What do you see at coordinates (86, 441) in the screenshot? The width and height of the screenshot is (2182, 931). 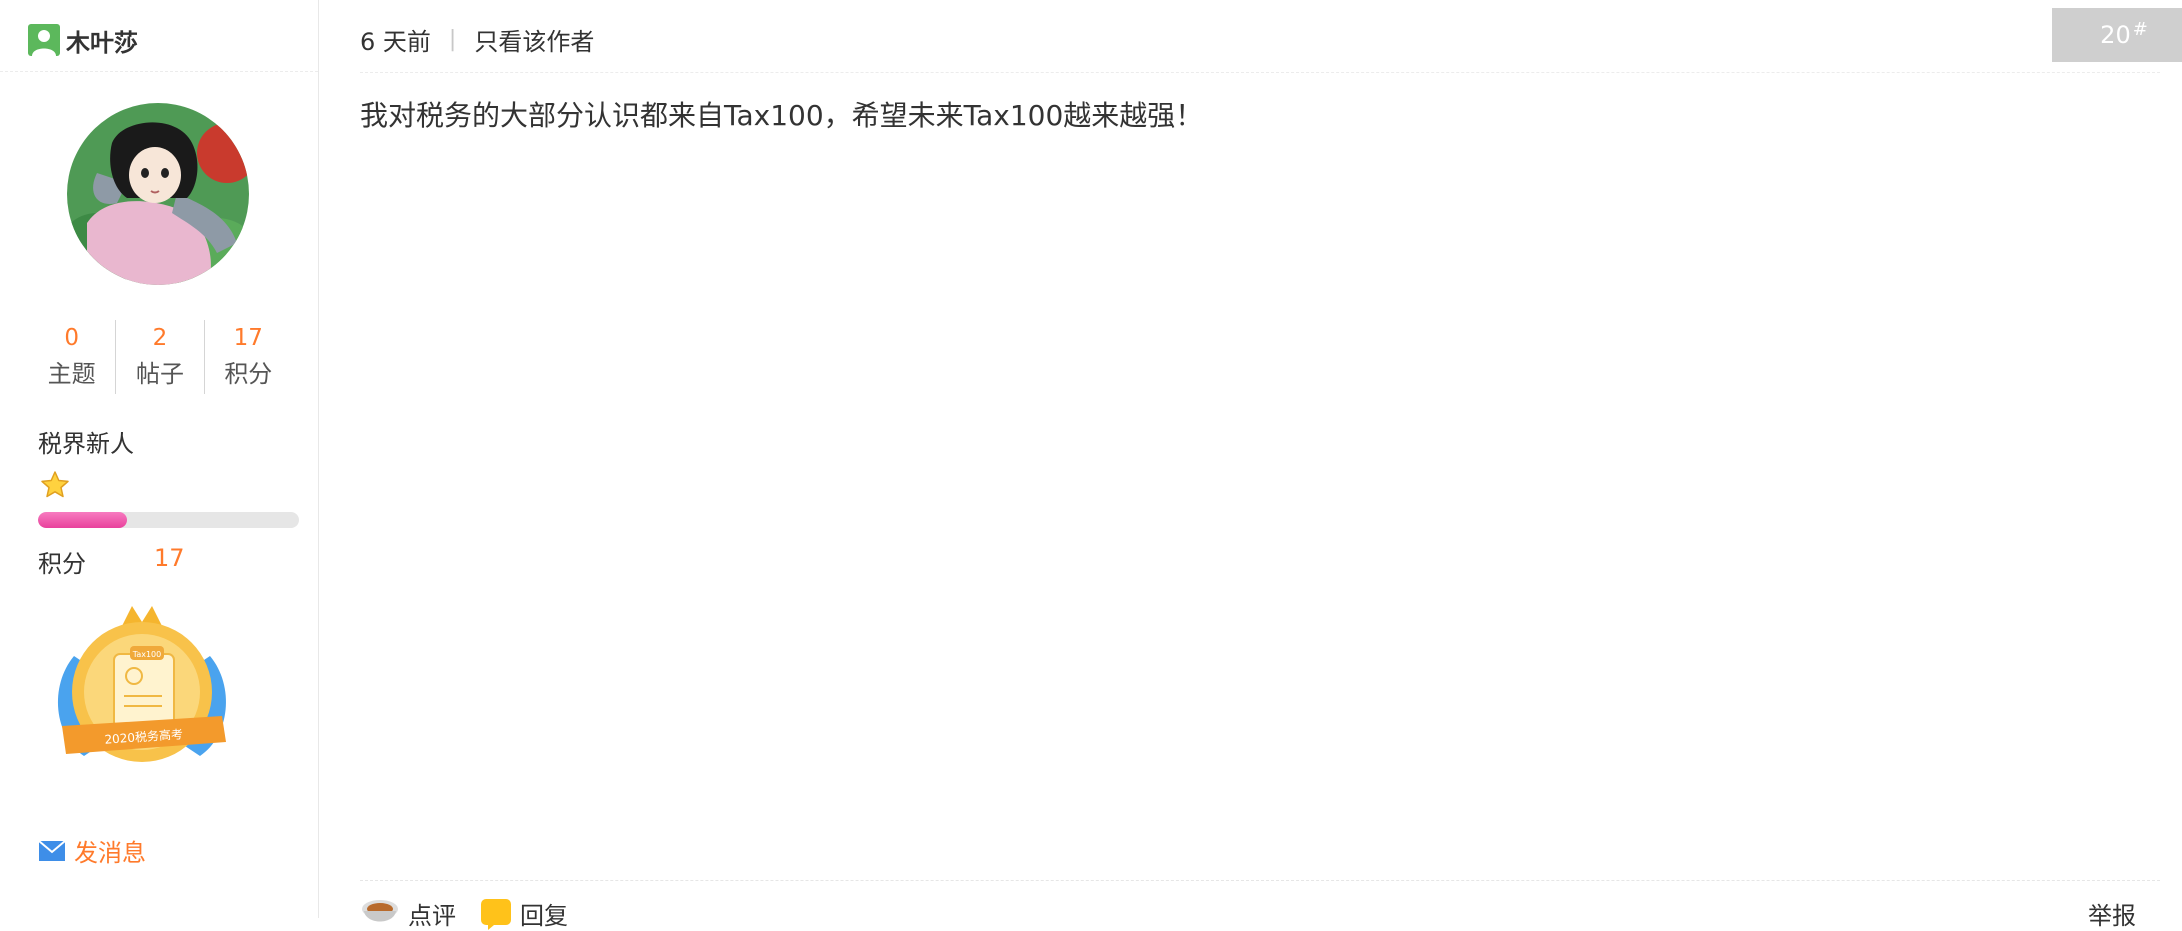 I see `rank-title: 税界新人` at bounding box center [86, 441].